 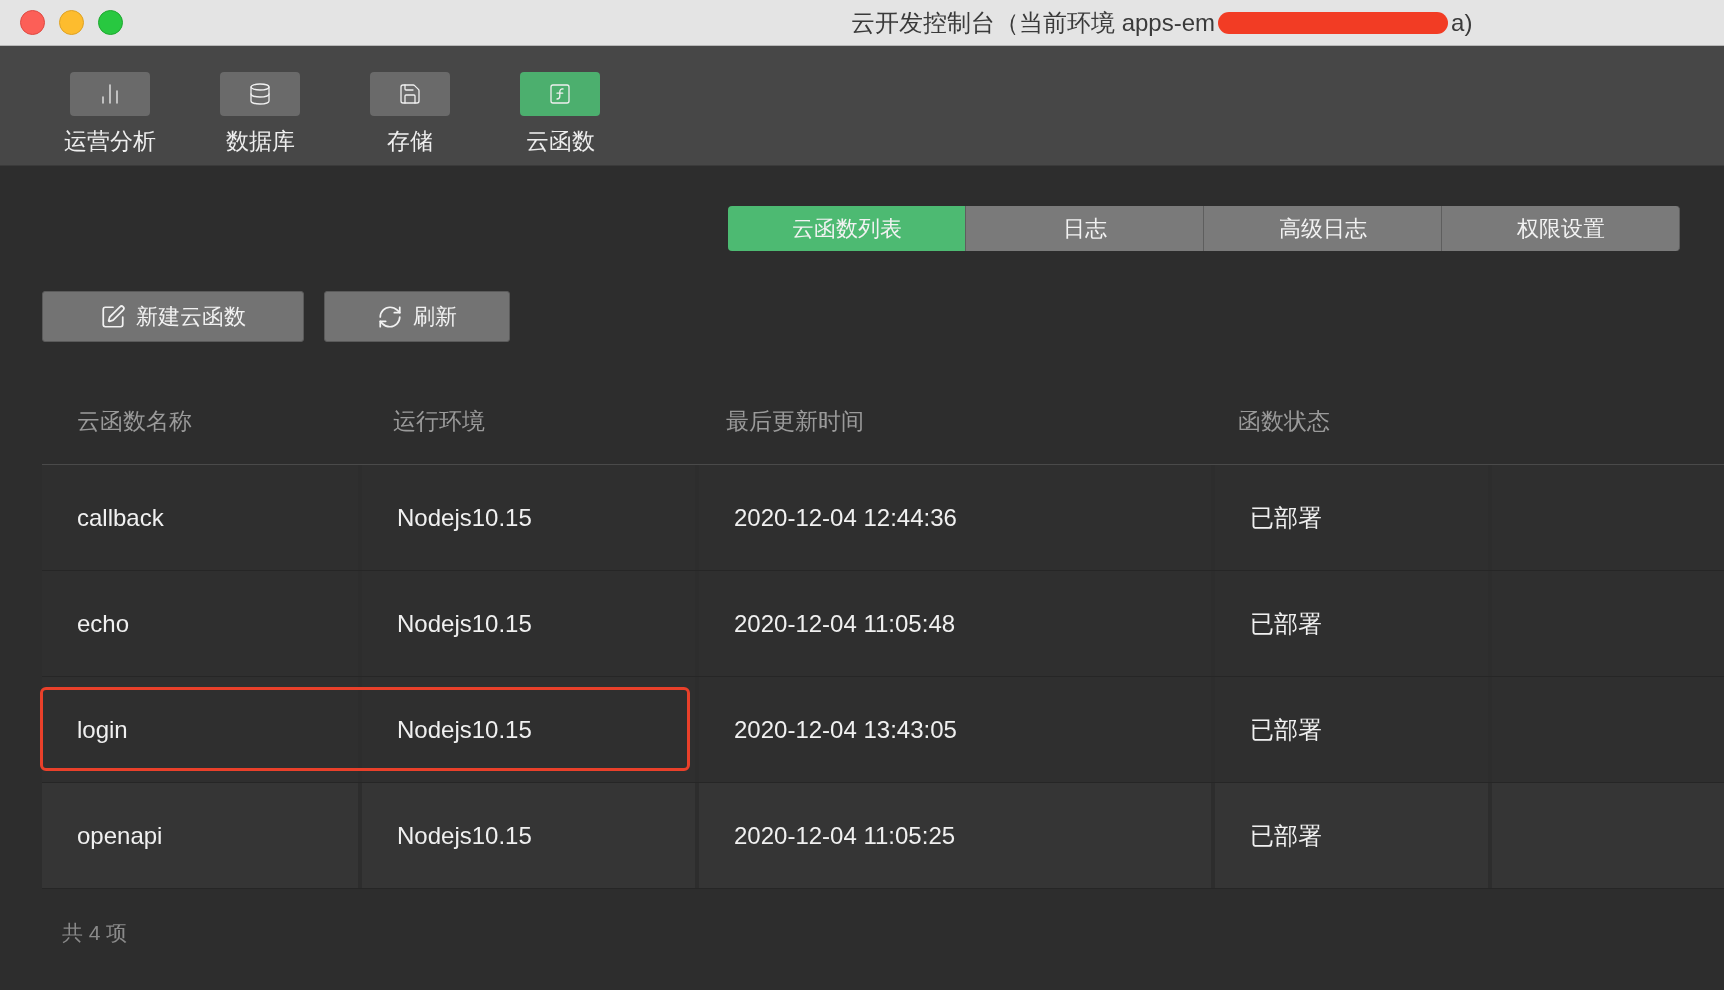 I want to click on column-header: 云函数名称, so click(x=134, y=422).